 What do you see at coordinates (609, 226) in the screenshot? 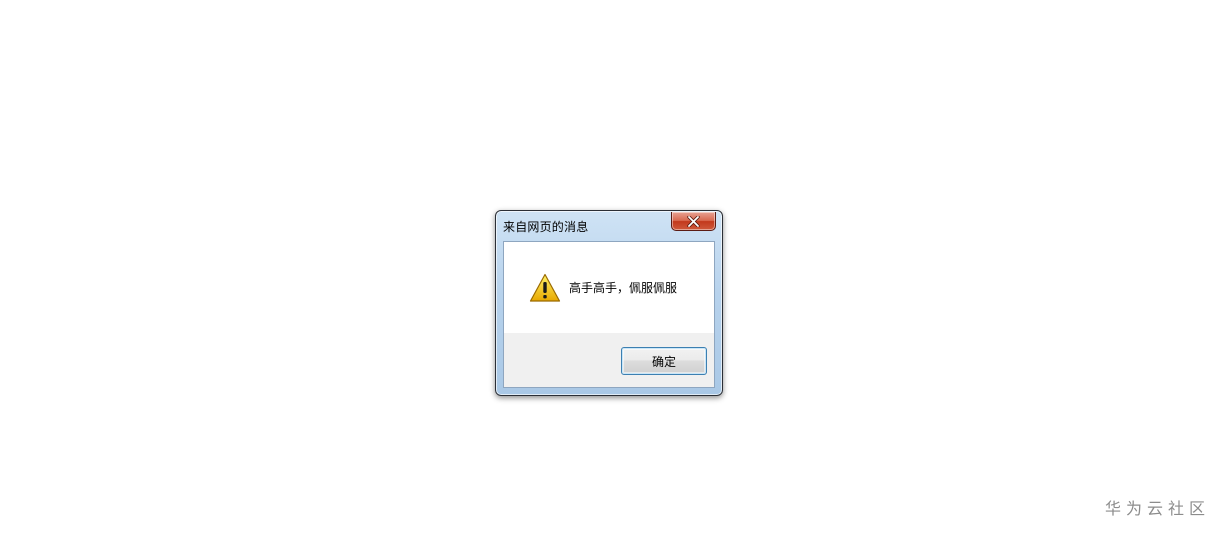
I see `dialog-titlebar: 来自网页的消息` at bounding box center [609, 226].